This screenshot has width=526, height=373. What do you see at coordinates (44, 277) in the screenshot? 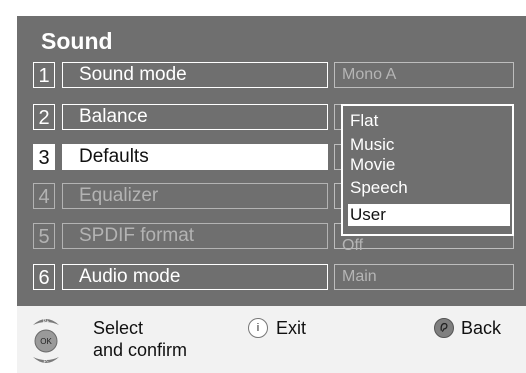
I see `row-number: 6` at bounding box center [44, 277].